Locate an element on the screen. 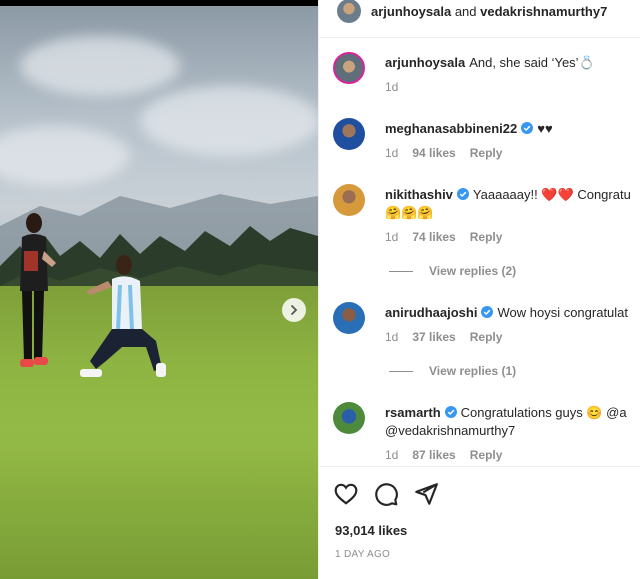 Image resolution: width=640 pixels, height=579 pixels. like-button is located at coordinates (346, 494).